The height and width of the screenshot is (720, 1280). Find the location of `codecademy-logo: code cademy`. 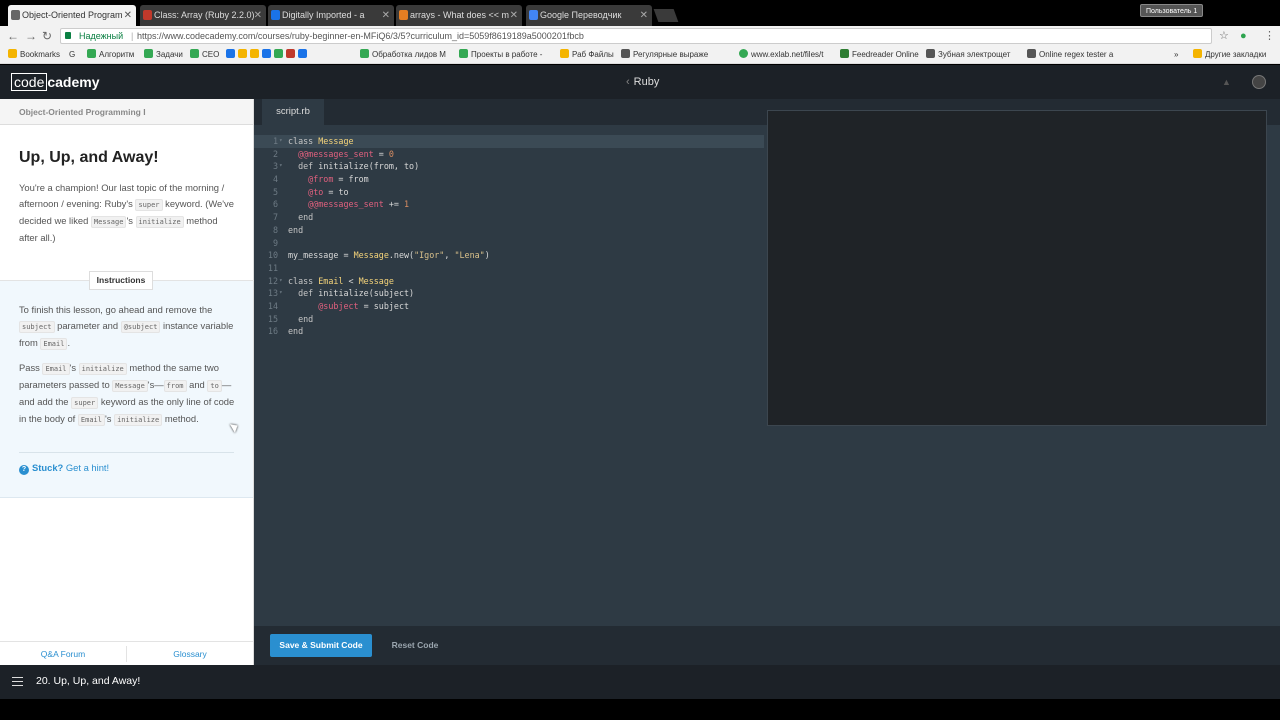

codecademy-logo: code cademy is located at coordinates (55, 82).